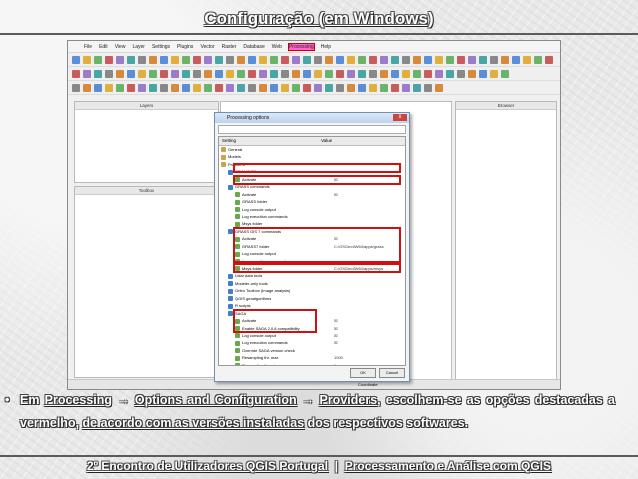 The image size is (638, 479). Describe the element at coordinates (400, 117) in the screenshot. I see `close-button: x` at that location.